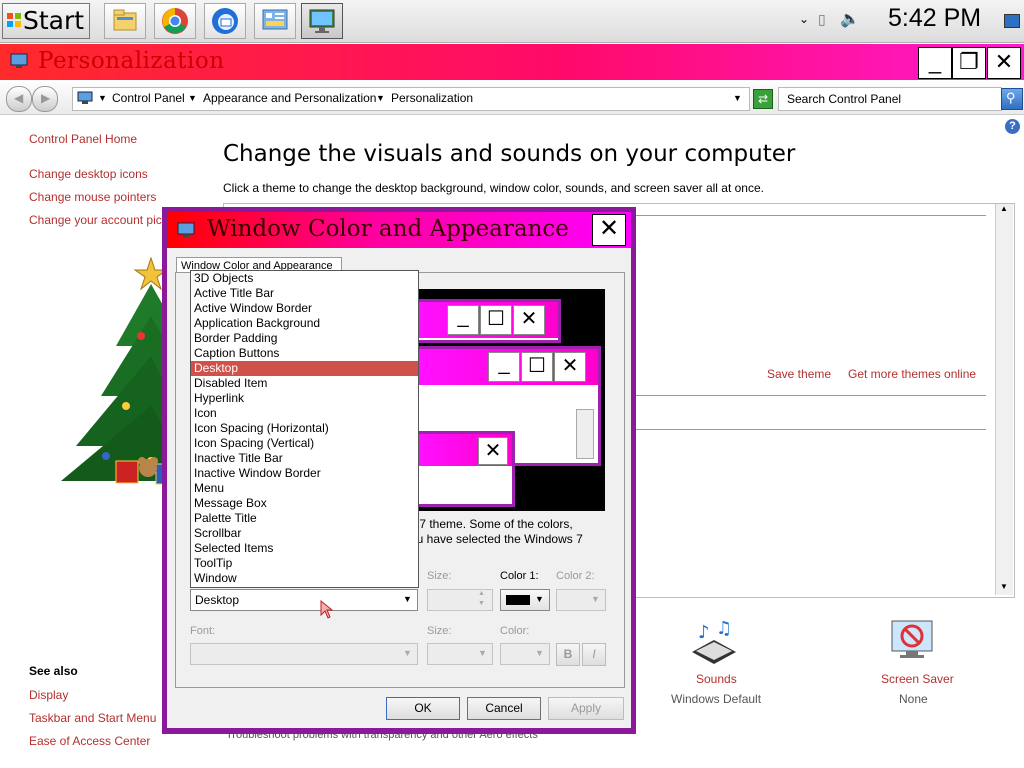 Image resolution: width=1024 pixels, height=768 pixels. I want to click on dropdown-option: Selected Items, so click(304, 548).